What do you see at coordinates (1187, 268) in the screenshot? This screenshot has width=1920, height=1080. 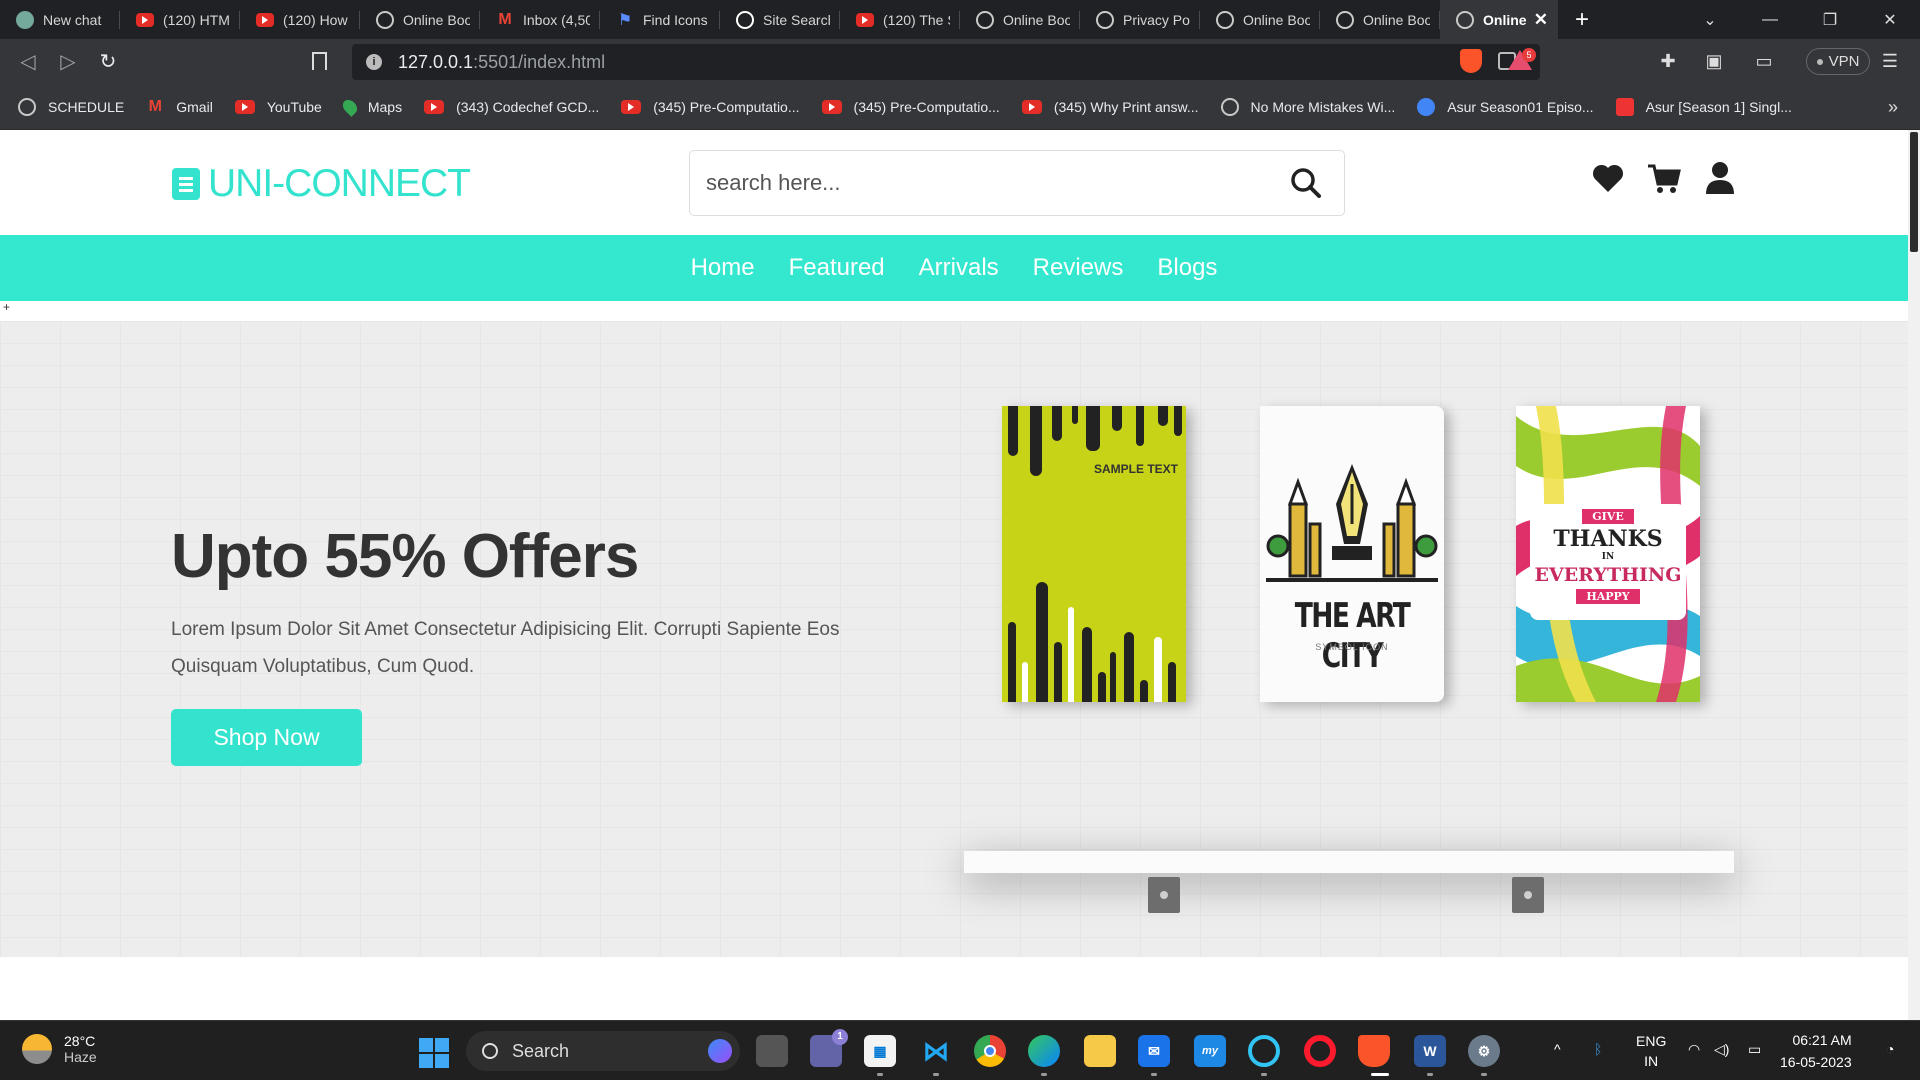 I see `nav-link-blogs: Blogs` at bounding box center [1187, 268].